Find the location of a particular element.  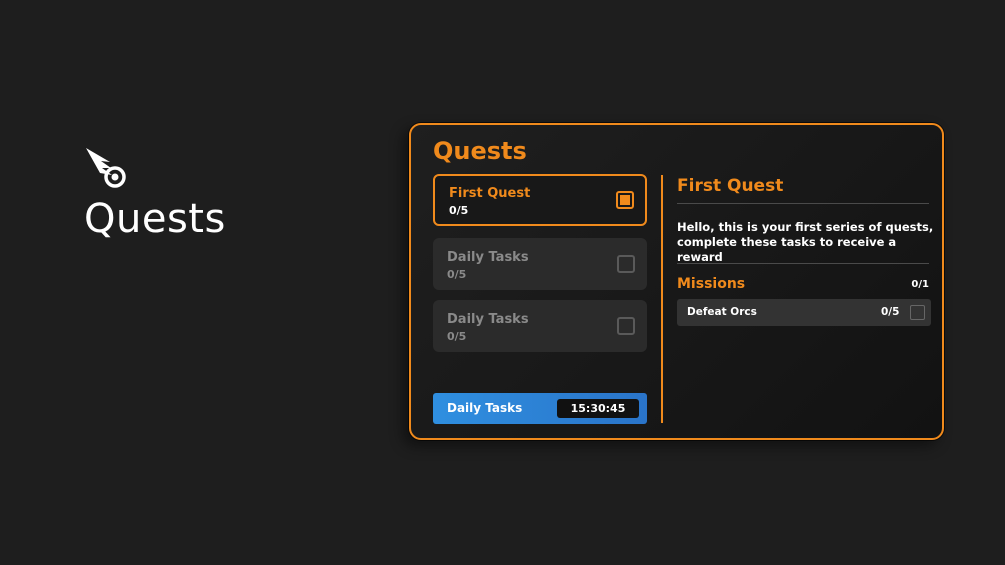

comet-icon is located at coordinates (106, 168).